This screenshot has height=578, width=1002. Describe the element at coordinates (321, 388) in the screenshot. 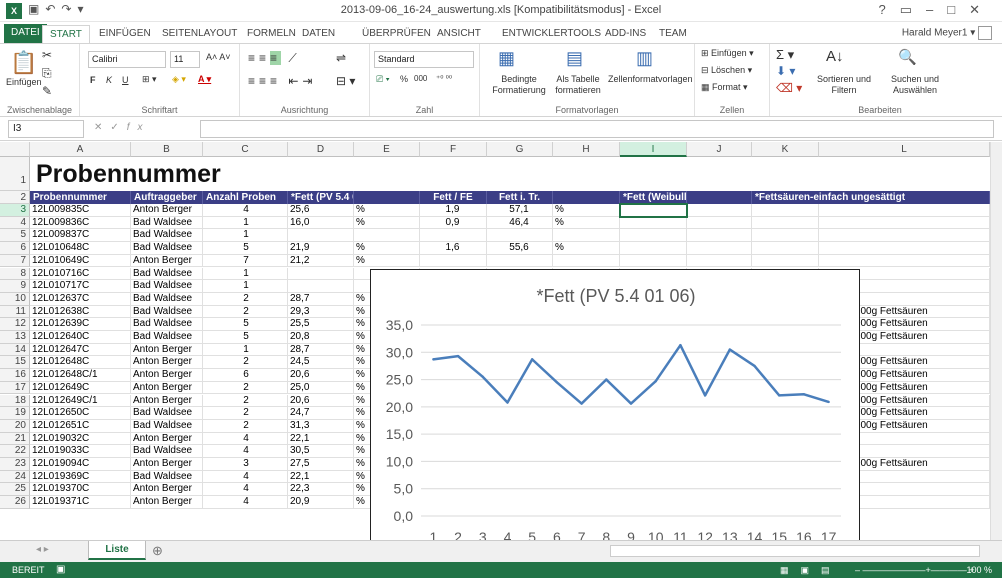

I see `table-cell: 25,0` at that location.